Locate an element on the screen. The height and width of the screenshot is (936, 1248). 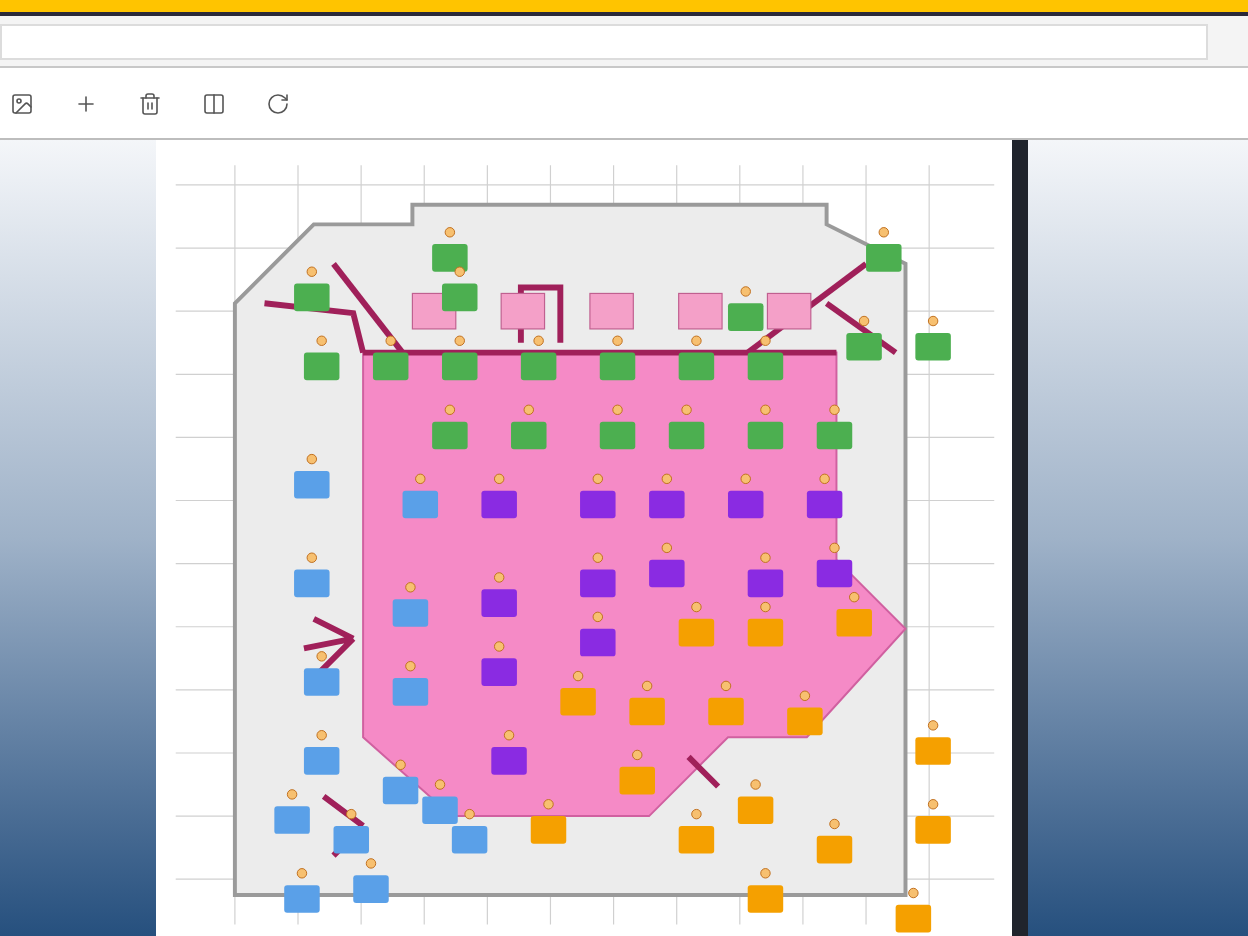
address-field is located at coordinates (604, 41).